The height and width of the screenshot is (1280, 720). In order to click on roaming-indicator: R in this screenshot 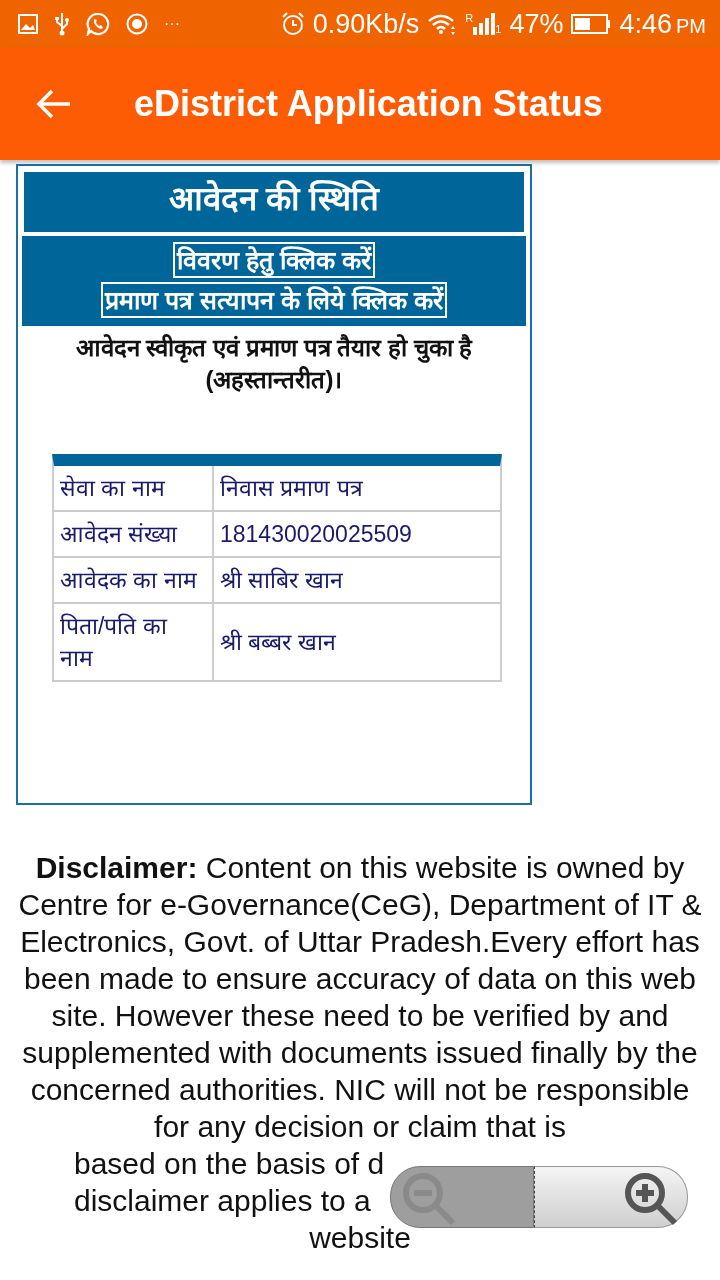, I will do `click(469, 18)`.